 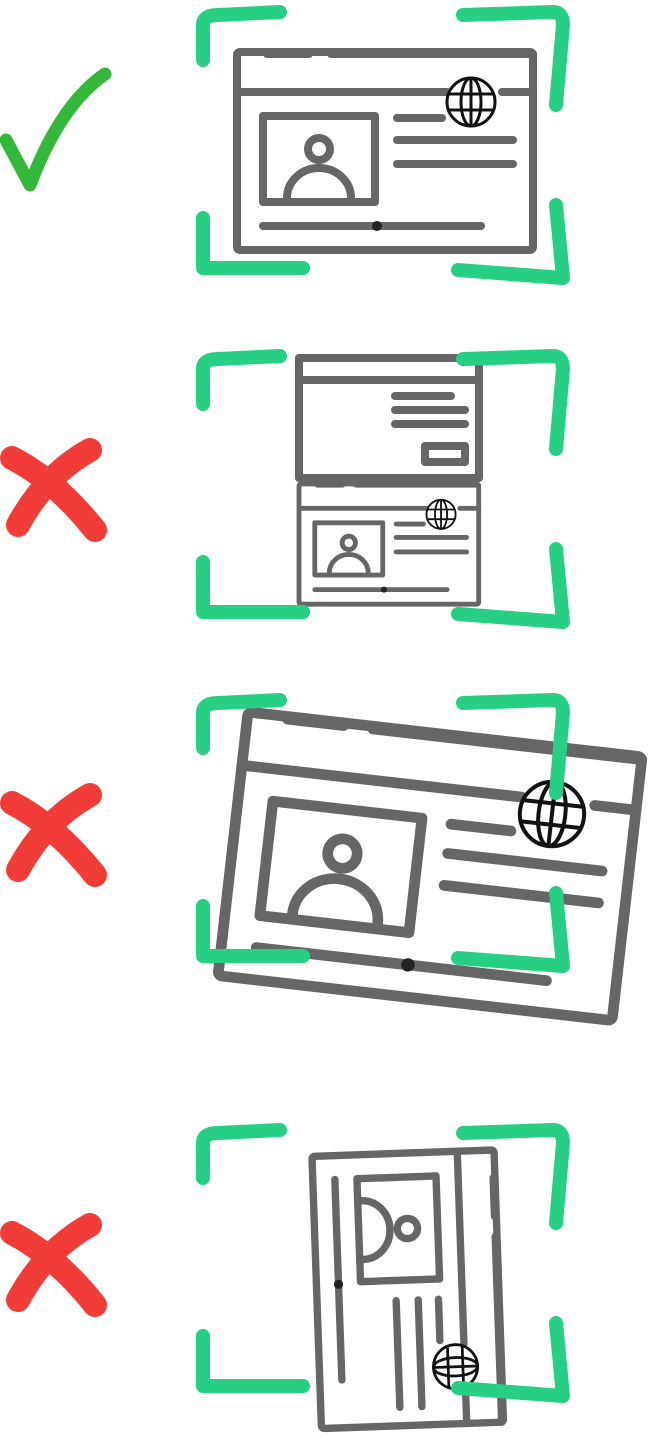 I want to click on id-card-back, so click(x=389, y=418).